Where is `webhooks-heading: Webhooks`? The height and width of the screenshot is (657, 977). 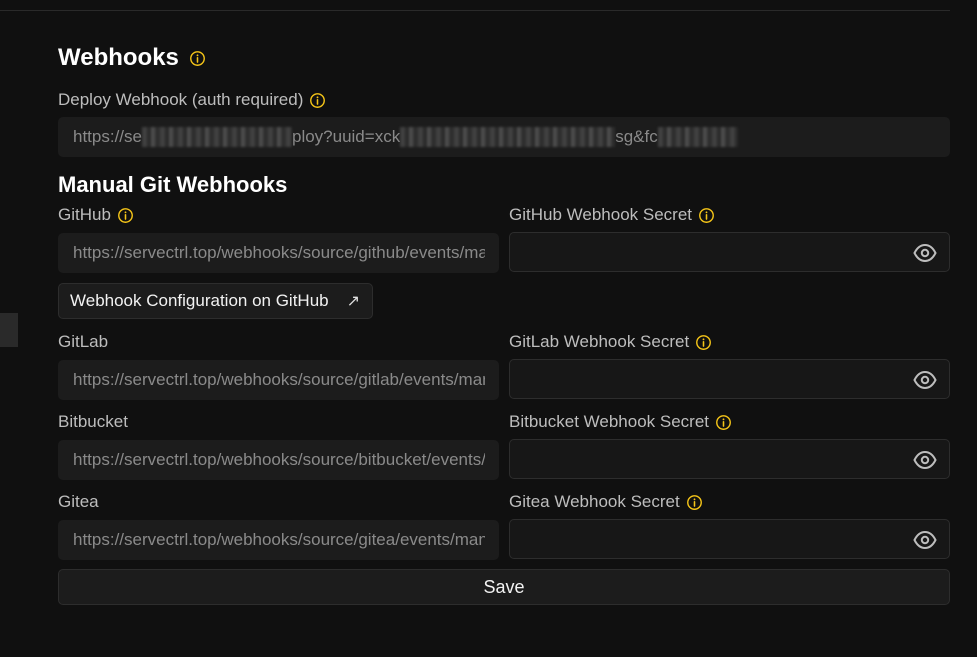 webhooks-heading: Webhooks is located at coordinates (132, 58).